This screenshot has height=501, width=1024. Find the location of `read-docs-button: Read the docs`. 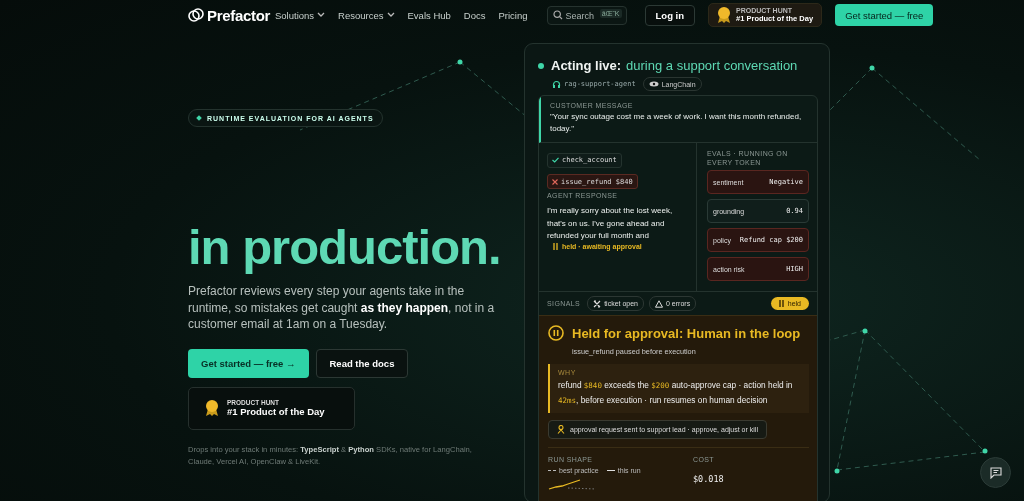

read-docs-button: Read the docs is located at coordinates (362, 363).